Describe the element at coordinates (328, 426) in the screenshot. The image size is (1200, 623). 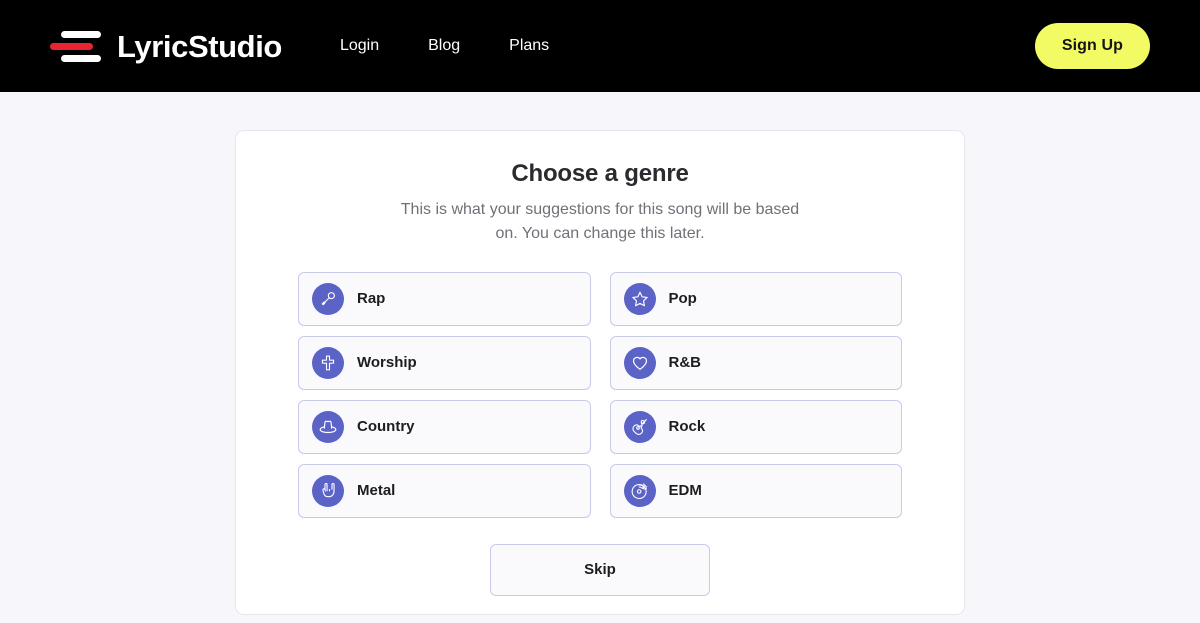
I see `cowboy-hat-icon` at that location.